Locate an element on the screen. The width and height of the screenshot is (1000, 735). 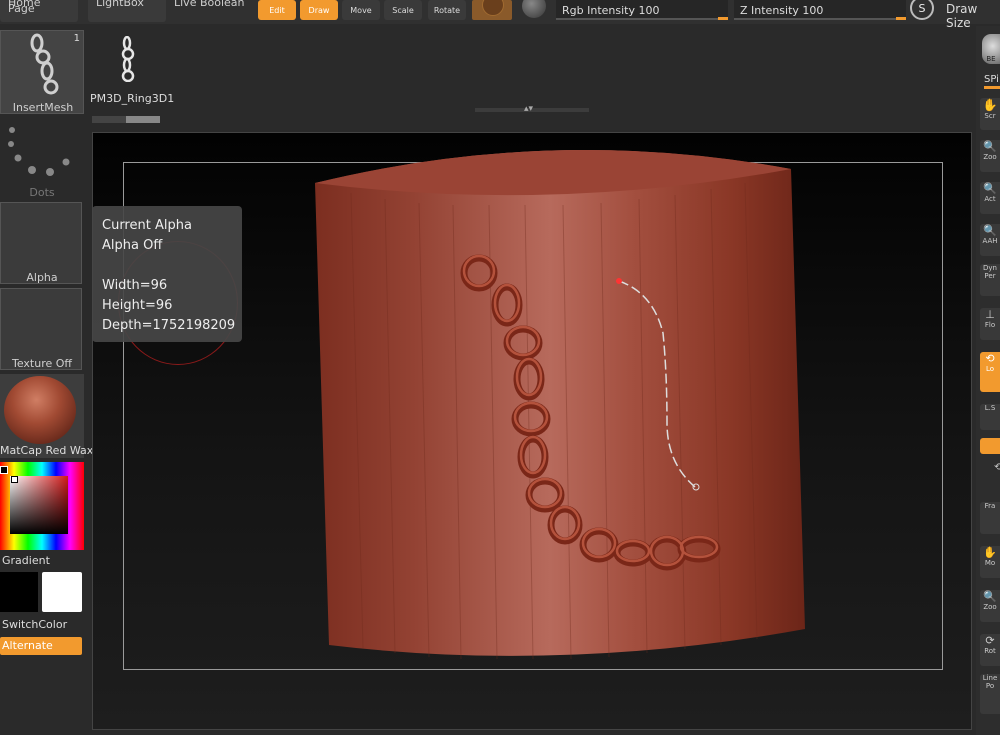
rotate-view-button: ⟳ Rot is located at coordinates (990, 650).